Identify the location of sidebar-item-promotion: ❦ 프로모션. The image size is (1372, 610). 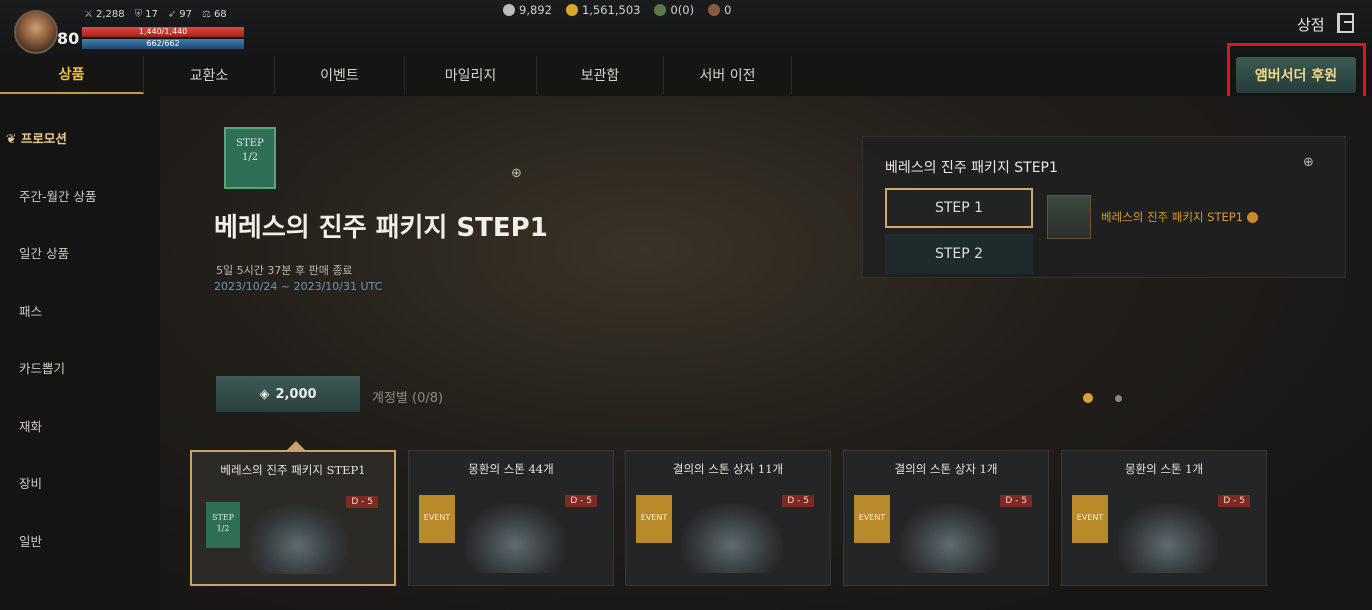
(36, 137).